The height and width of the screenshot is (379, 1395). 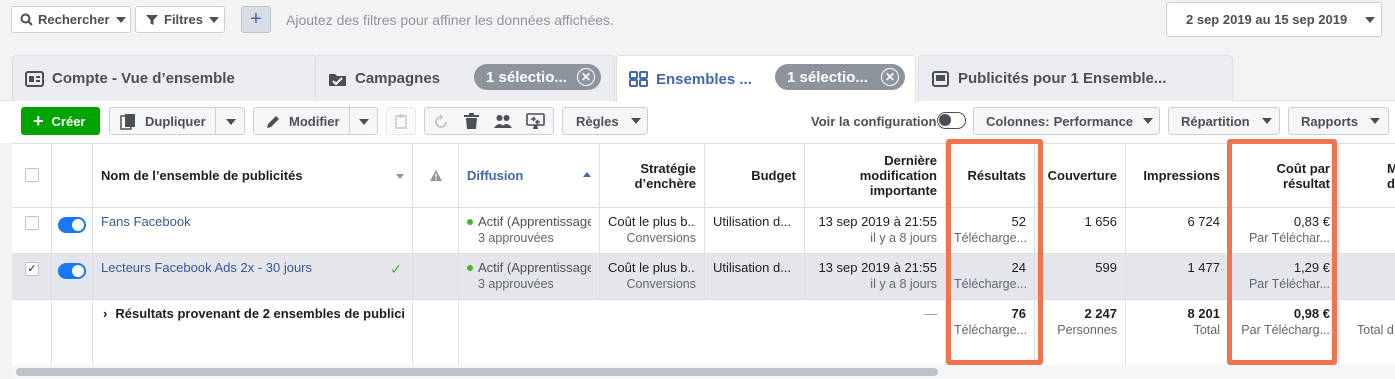 What do you see at coordinates (252, 222) in the screenshot?
I see `adset-name-link: Fans Facebook` at bounding box center [252, 222].